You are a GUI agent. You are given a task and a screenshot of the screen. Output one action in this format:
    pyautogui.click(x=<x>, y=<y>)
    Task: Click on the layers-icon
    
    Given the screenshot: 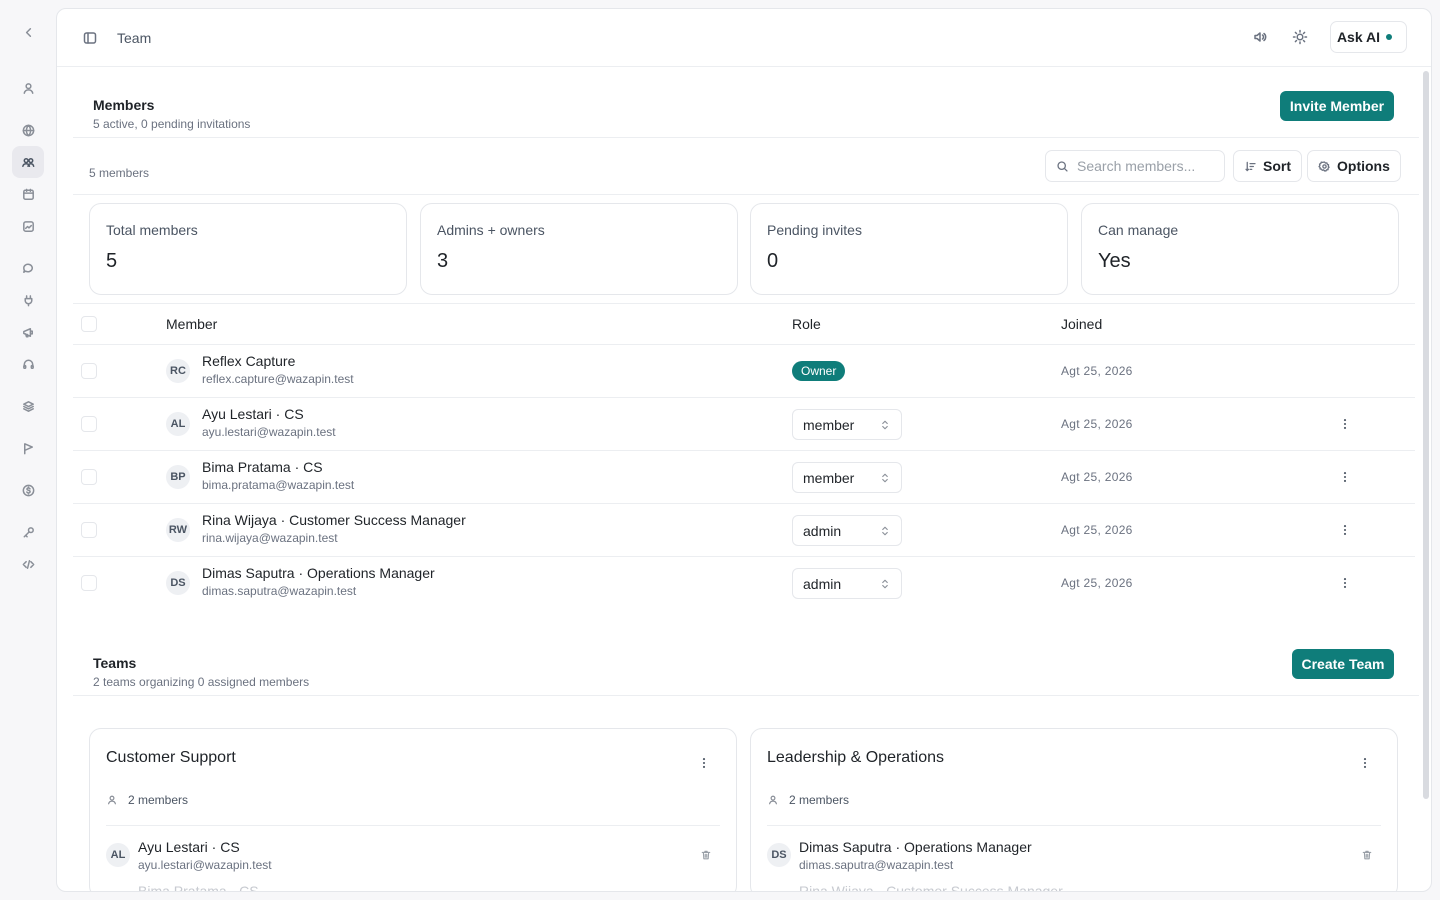 What is the action you would take?
    pyautogui.click(x=28, y=406)
    